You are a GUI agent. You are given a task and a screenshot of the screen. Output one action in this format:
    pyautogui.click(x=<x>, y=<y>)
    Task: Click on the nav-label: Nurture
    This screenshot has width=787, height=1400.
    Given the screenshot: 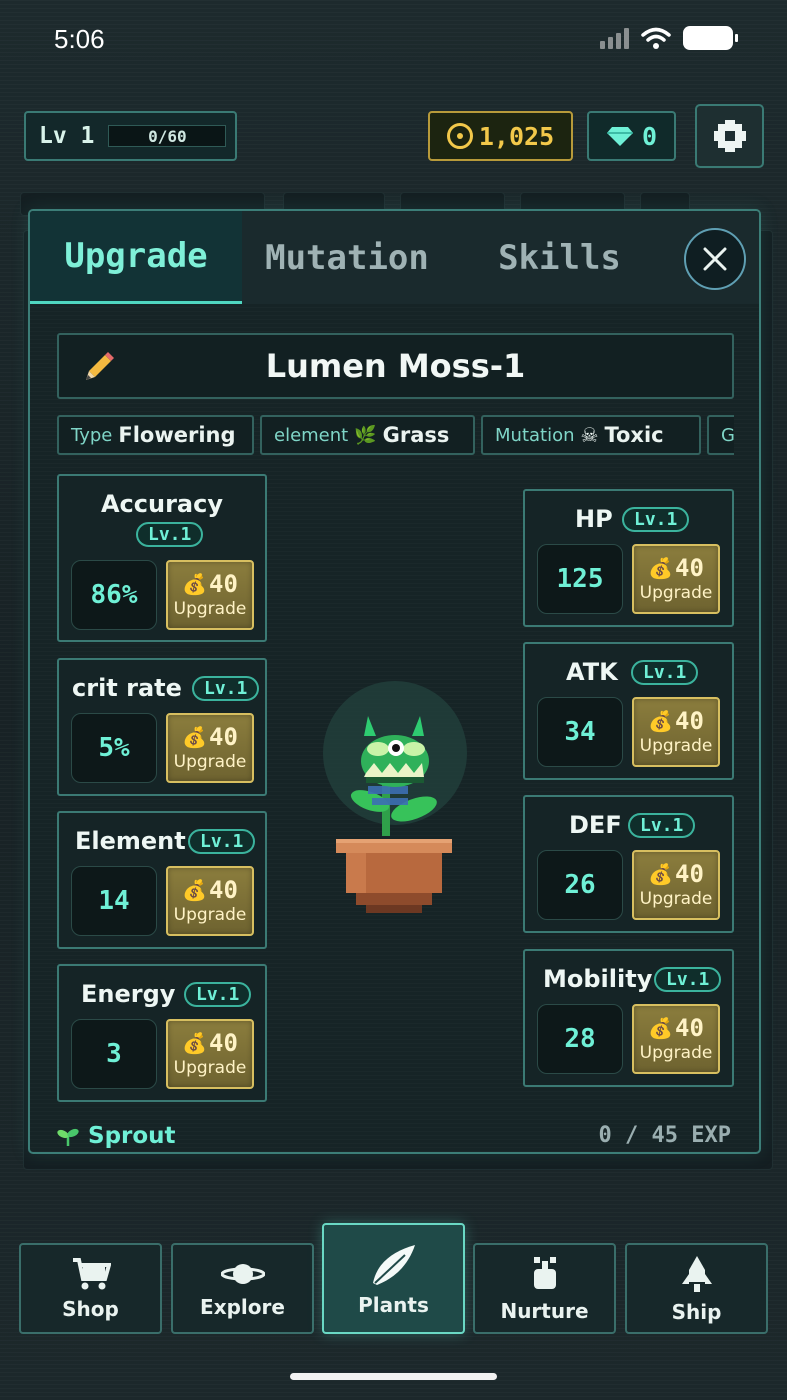 What is the action you would take?
    pyautogui.click(x=544, y=1310)
    